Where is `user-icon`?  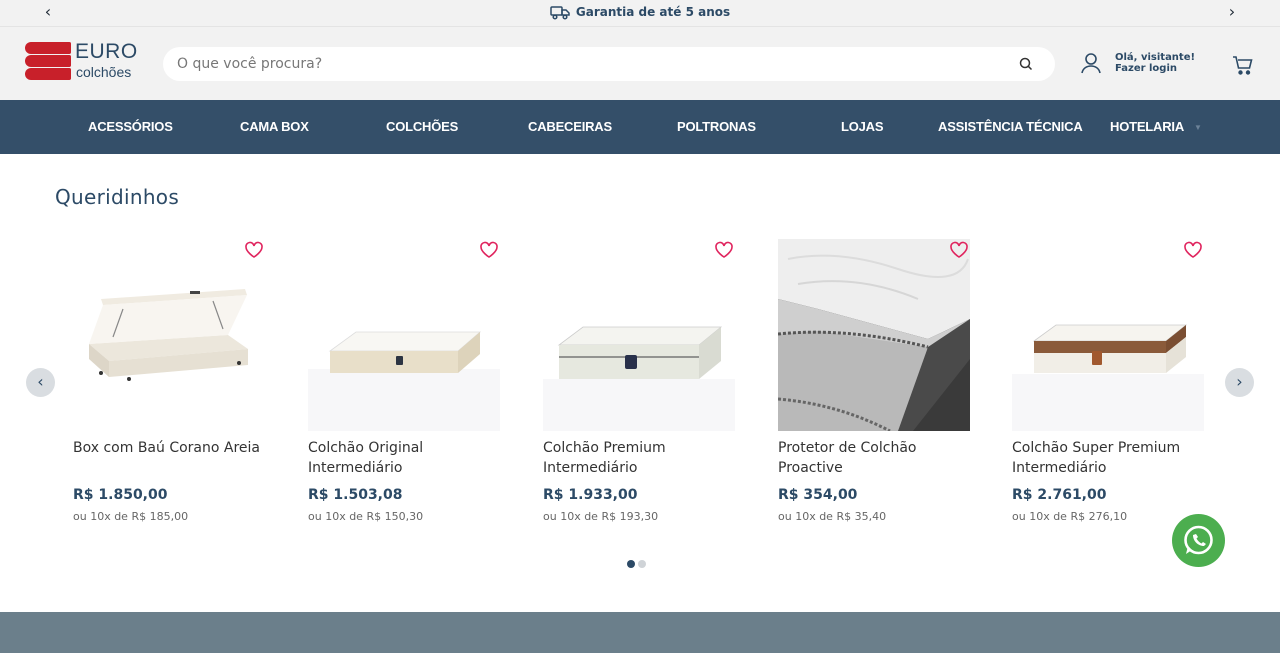 user-icon is located at coordinates (1091, 63).